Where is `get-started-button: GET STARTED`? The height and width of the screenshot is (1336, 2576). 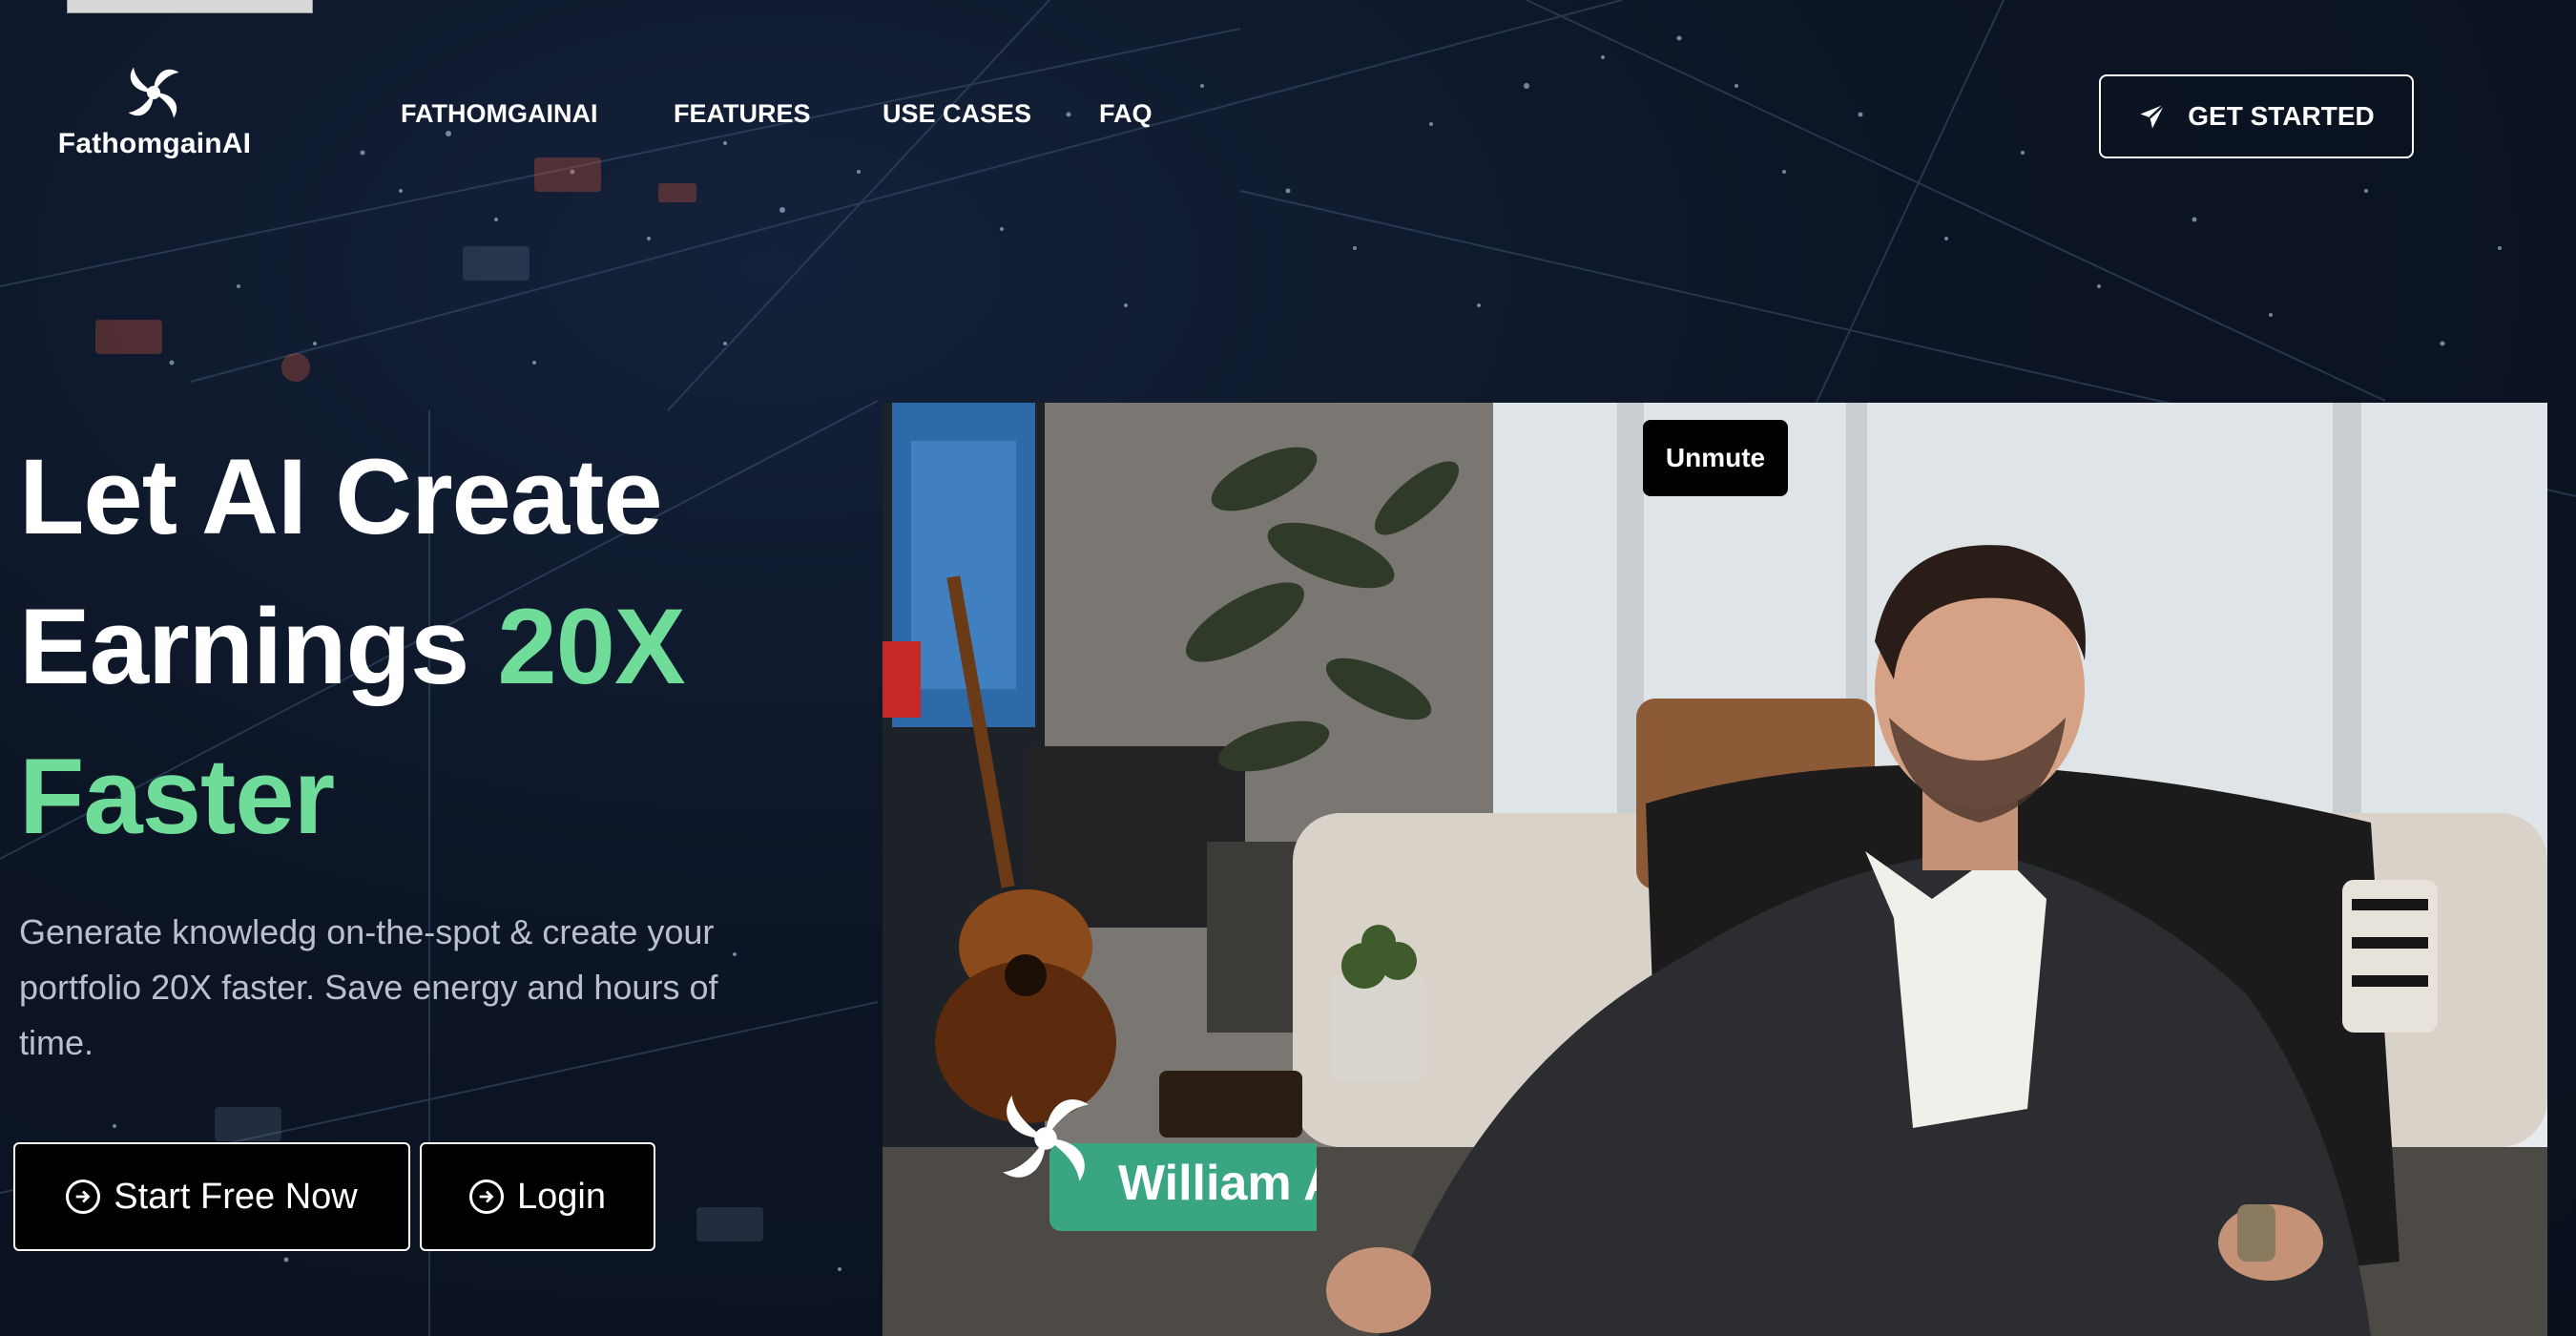 get-started-button: GET STARTED is located at coordinates (2256, 116).